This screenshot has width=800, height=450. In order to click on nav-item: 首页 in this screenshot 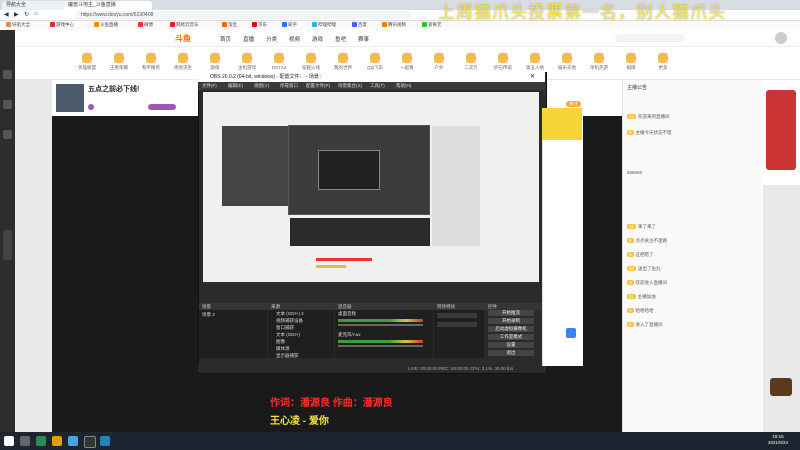, I will do `click(225, 39)`.